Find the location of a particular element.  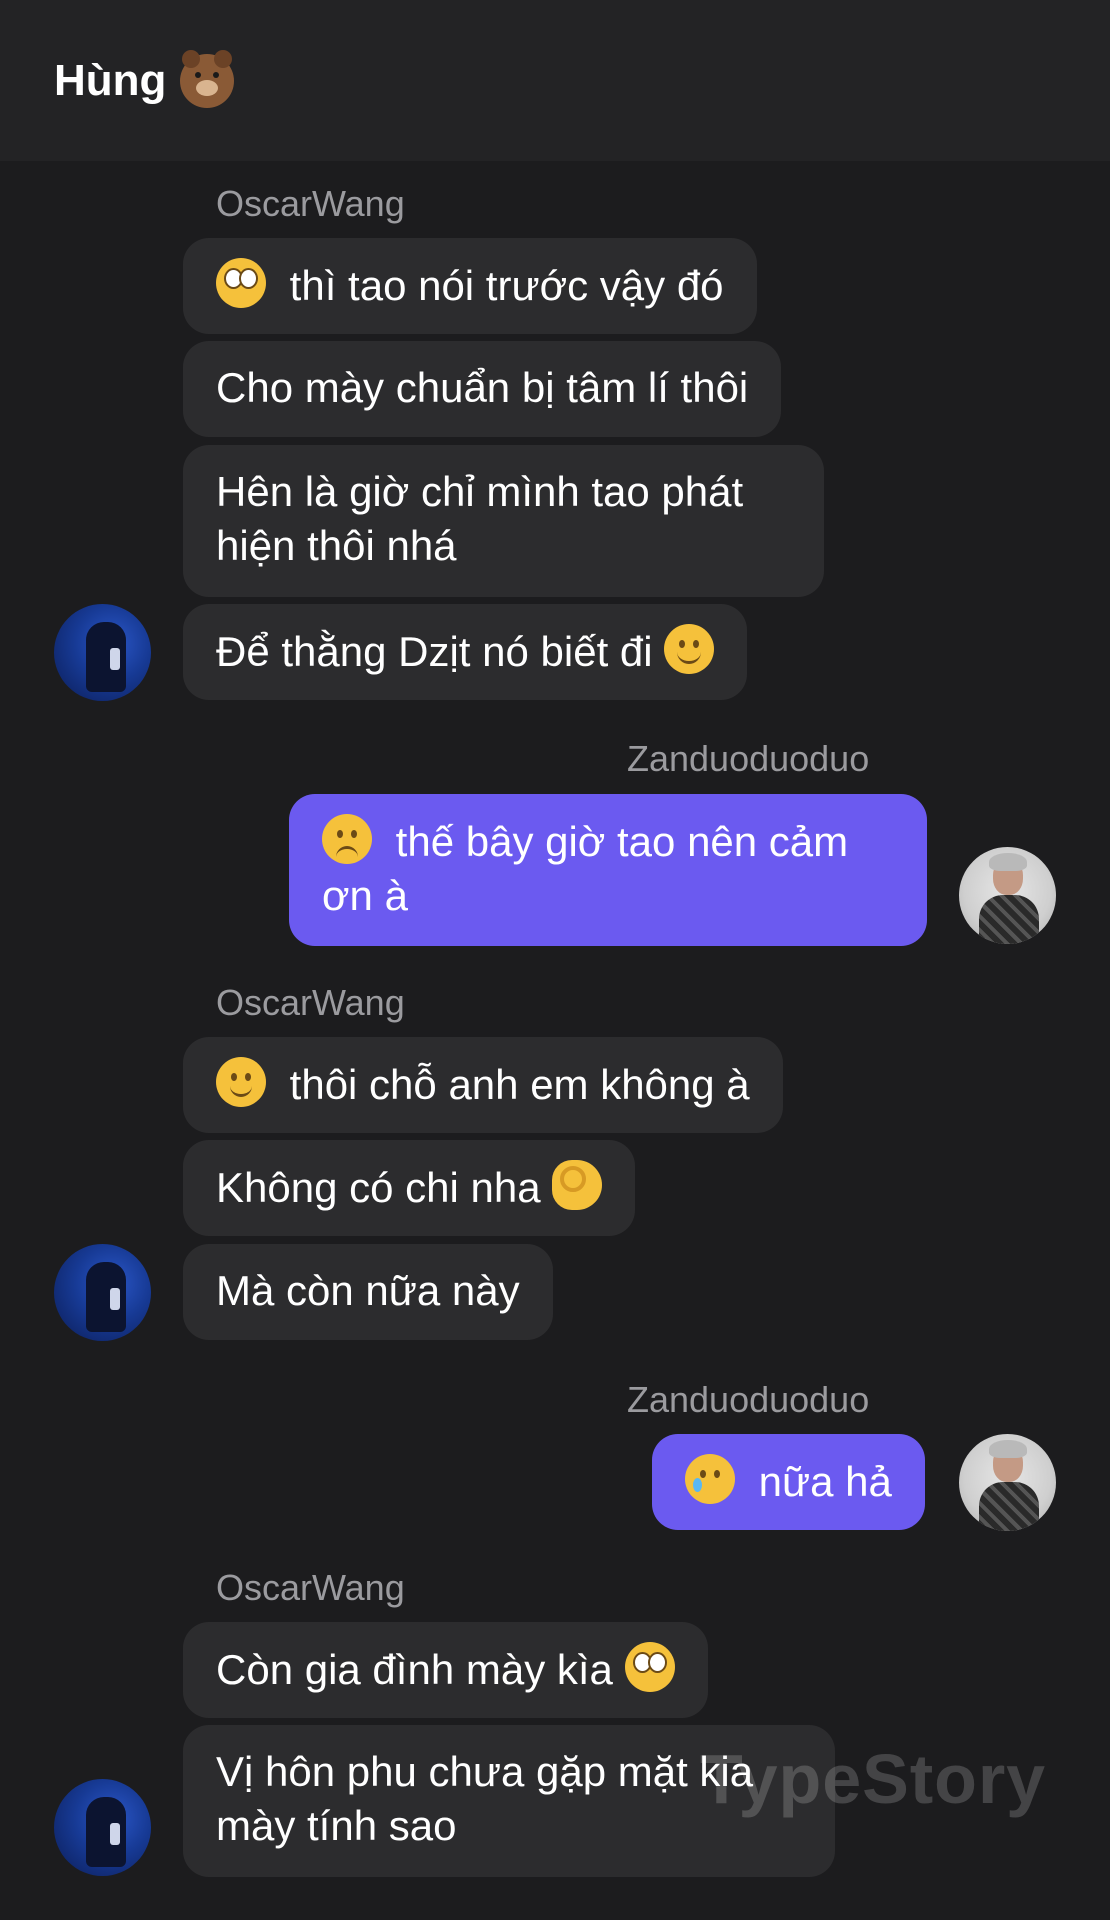

message-bubble: Để thằng Dzịt nó biết đi is located at coordinates (465, 652).